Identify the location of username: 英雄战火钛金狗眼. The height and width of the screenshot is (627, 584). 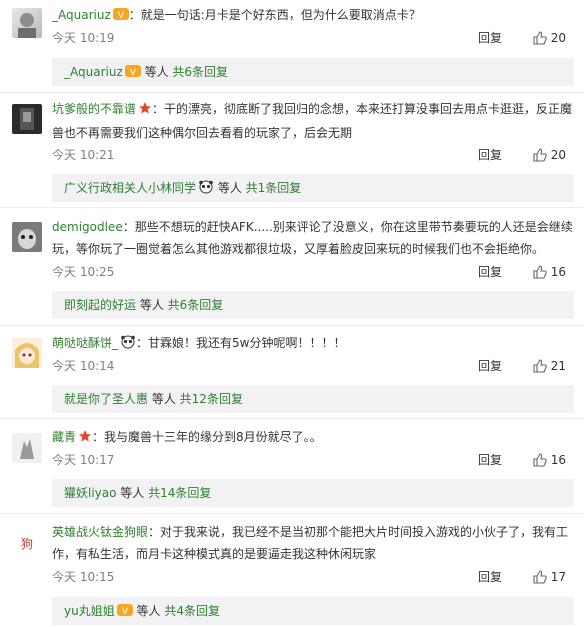
(100, 532).